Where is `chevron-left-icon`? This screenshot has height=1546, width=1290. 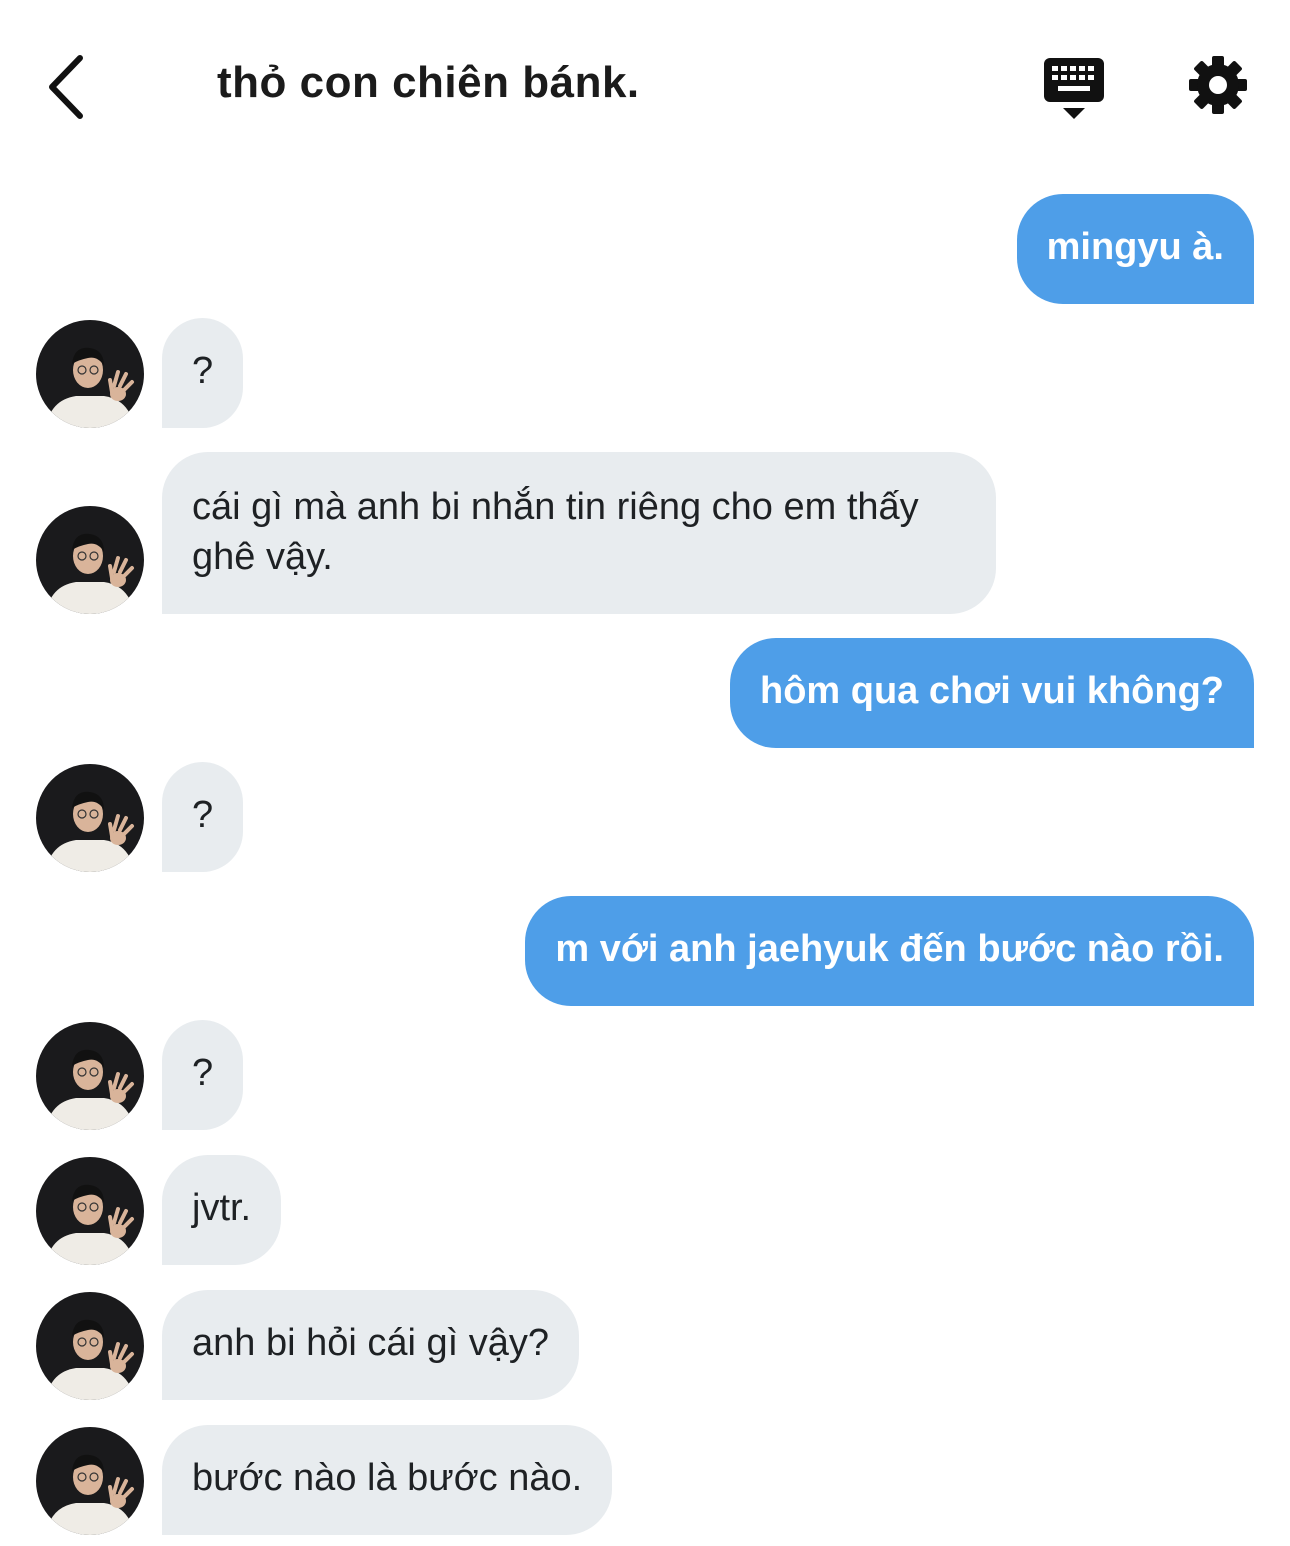 chevron-left-icon is located at coordinates (66, 87).